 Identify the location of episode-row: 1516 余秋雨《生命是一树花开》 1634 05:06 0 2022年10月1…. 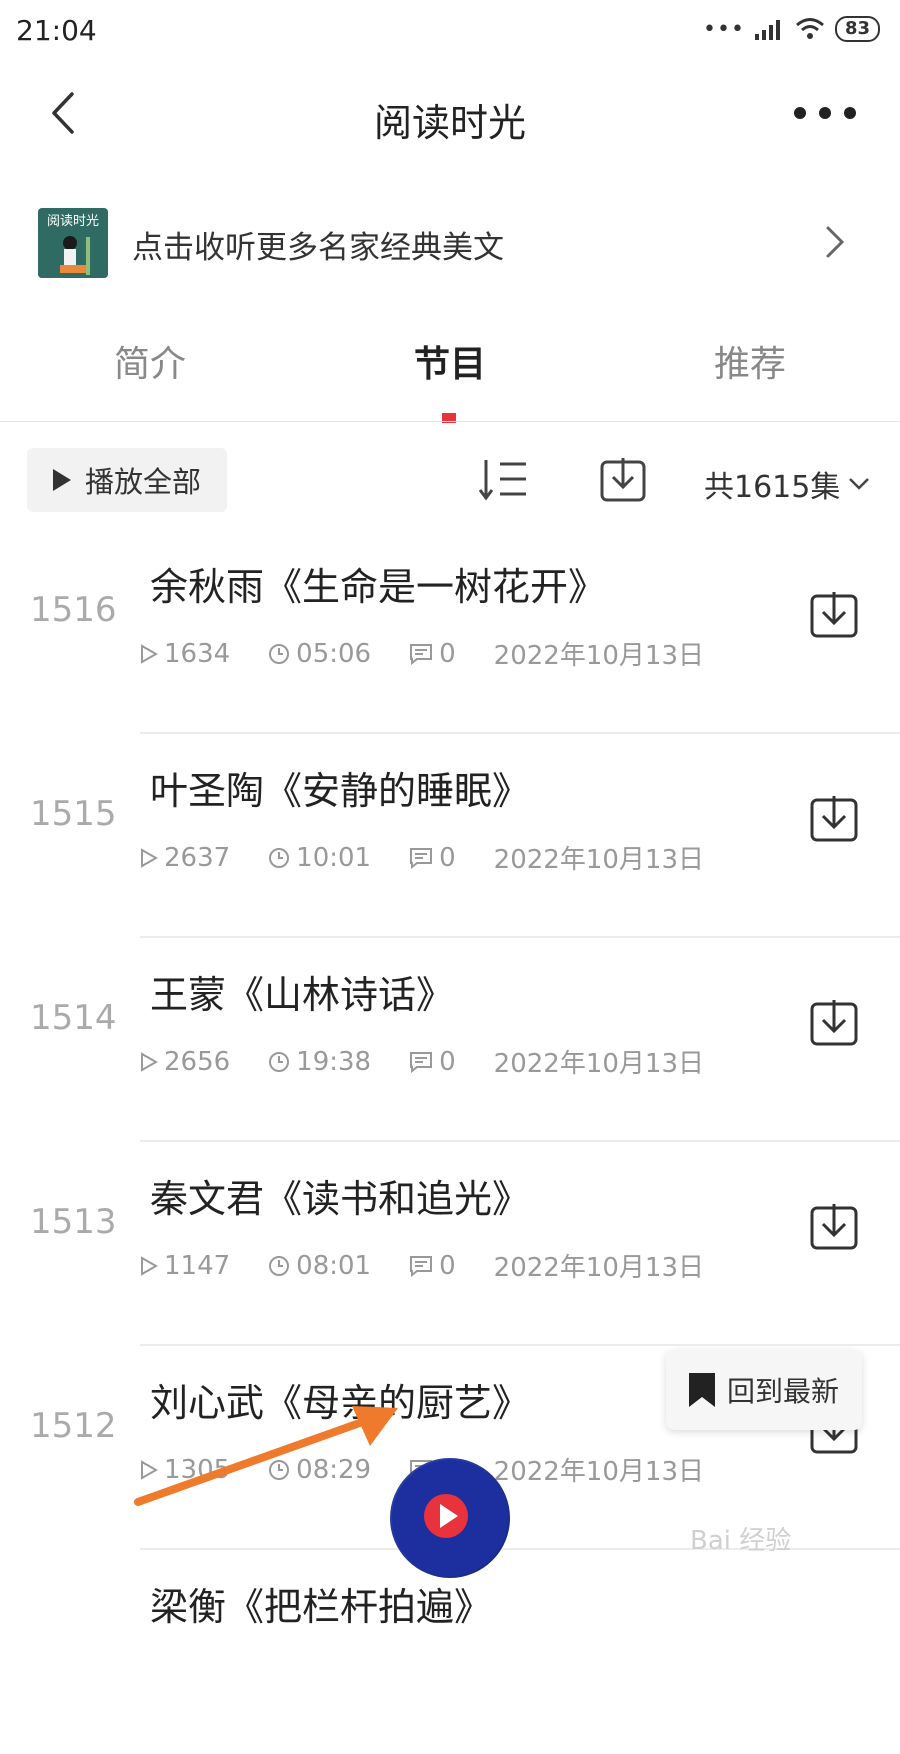
(450, 632).